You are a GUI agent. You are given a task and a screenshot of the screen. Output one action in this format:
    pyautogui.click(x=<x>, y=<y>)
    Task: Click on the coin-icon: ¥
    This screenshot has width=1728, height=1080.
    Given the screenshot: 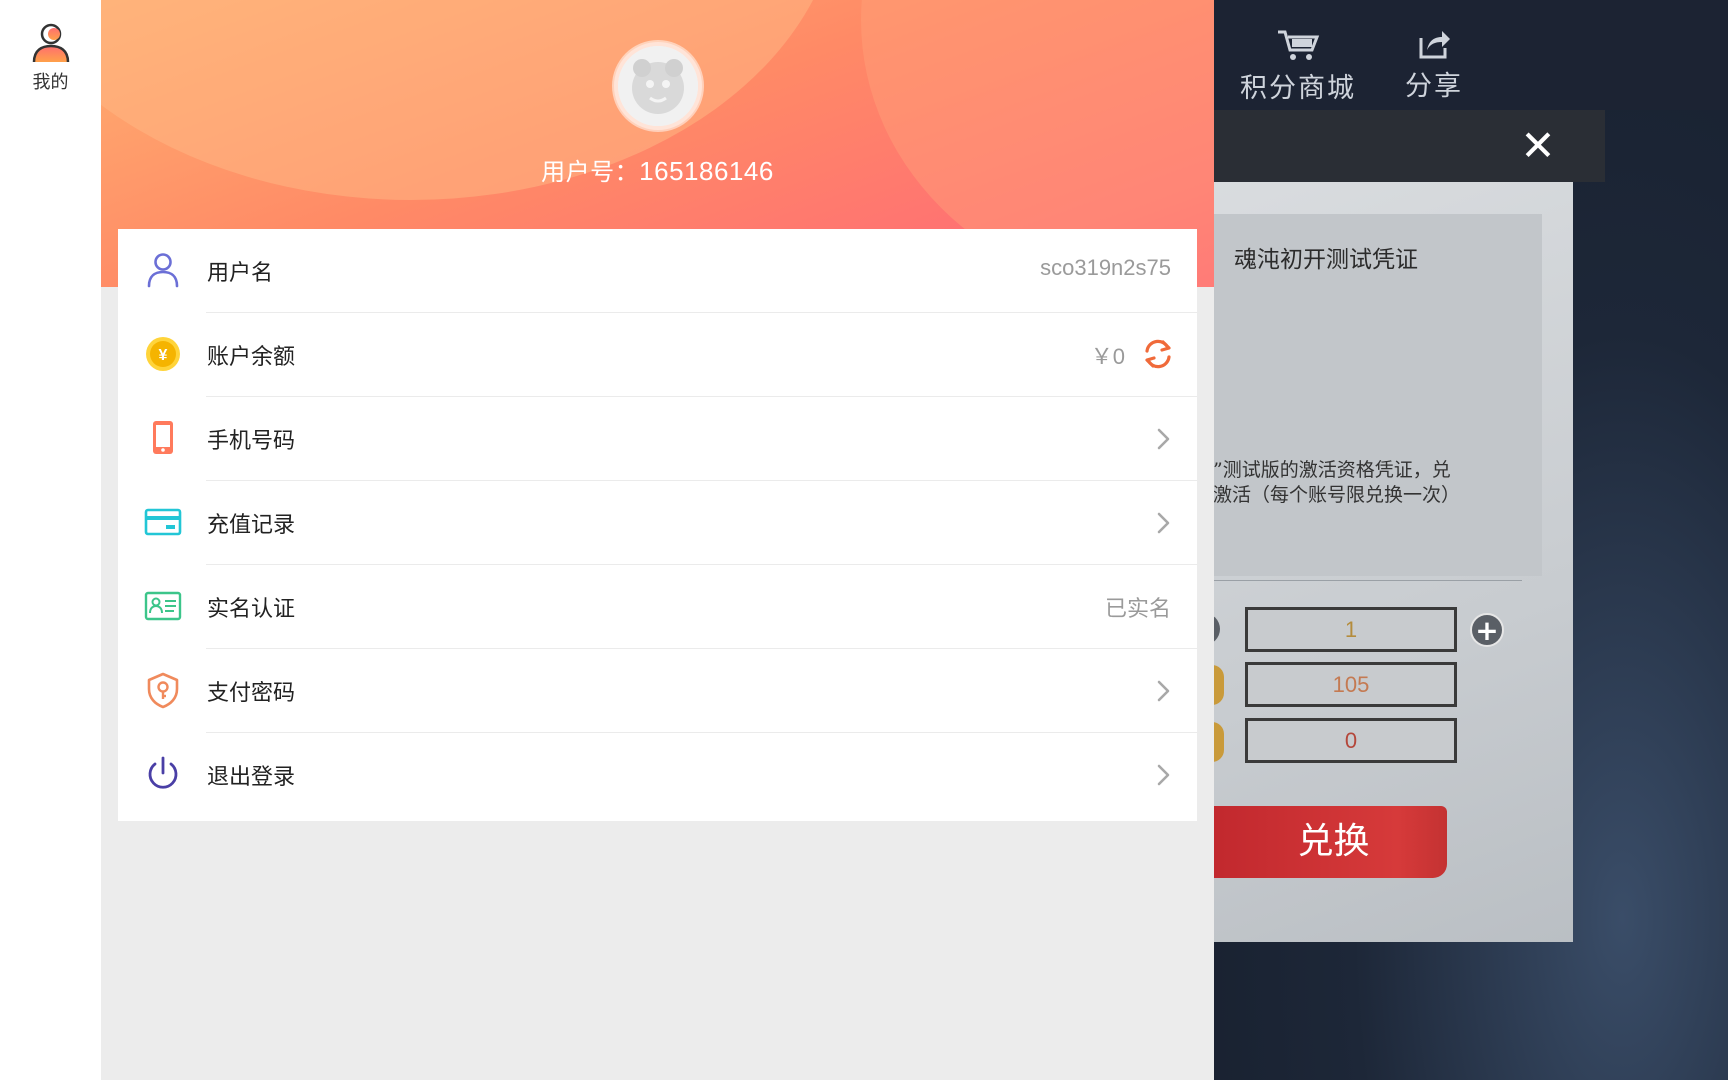 What is the action you would take?
    pyautogui.click(x=163, y=354)
    